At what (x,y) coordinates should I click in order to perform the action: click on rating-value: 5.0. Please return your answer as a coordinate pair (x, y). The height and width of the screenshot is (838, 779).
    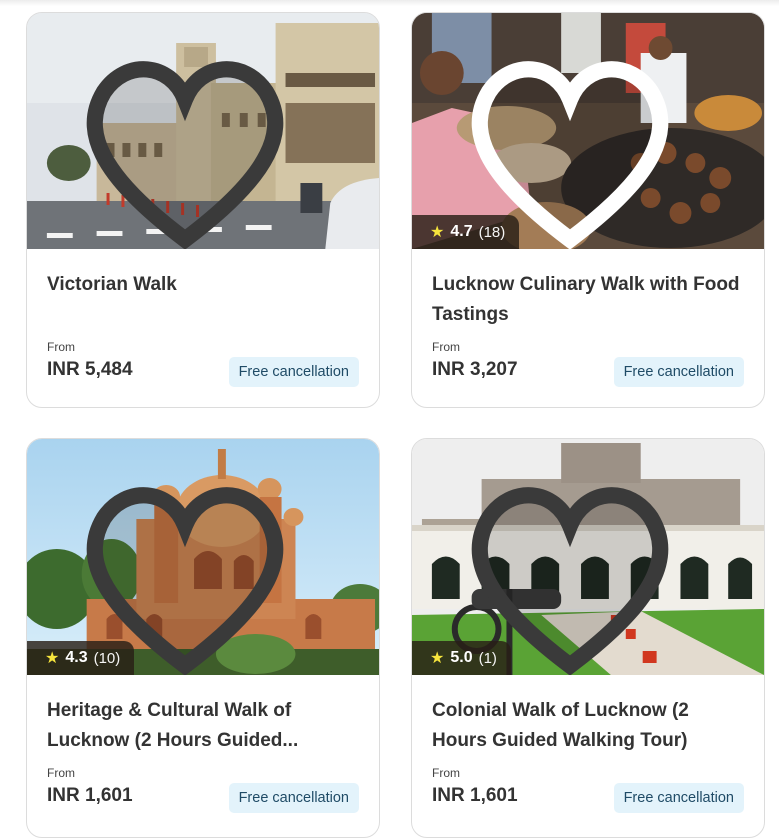
    Looking at the image, I should click on (461, 657).